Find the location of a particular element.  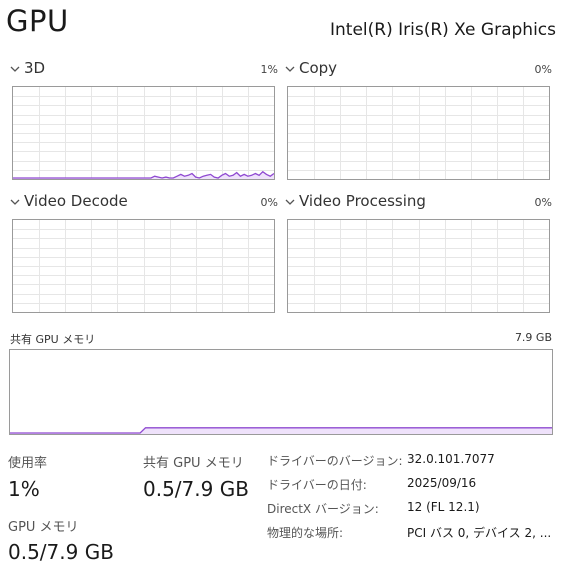

usage-label: 使用率 is located at coordinates (28, 463).